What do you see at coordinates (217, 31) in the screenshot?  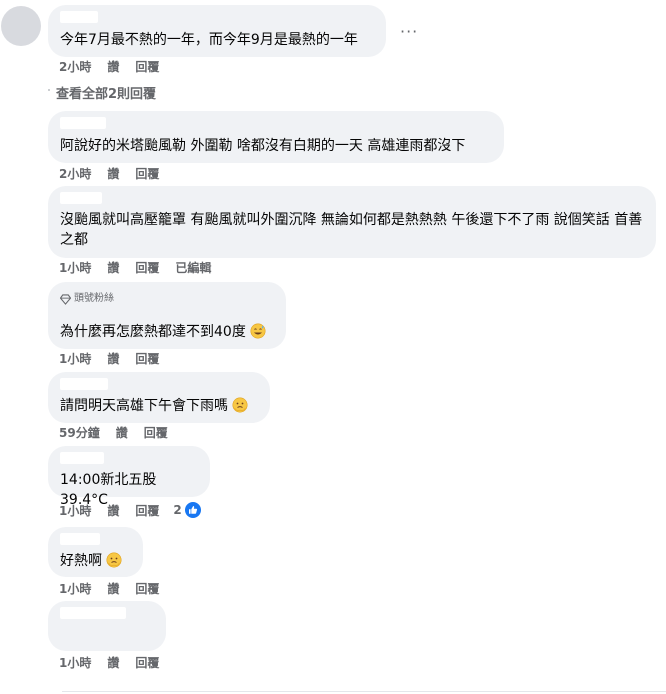 I see `comment-bubble: 今年7月最不熱的一年，而今年9月是最熱的一年` at bounding box center [217, 31].